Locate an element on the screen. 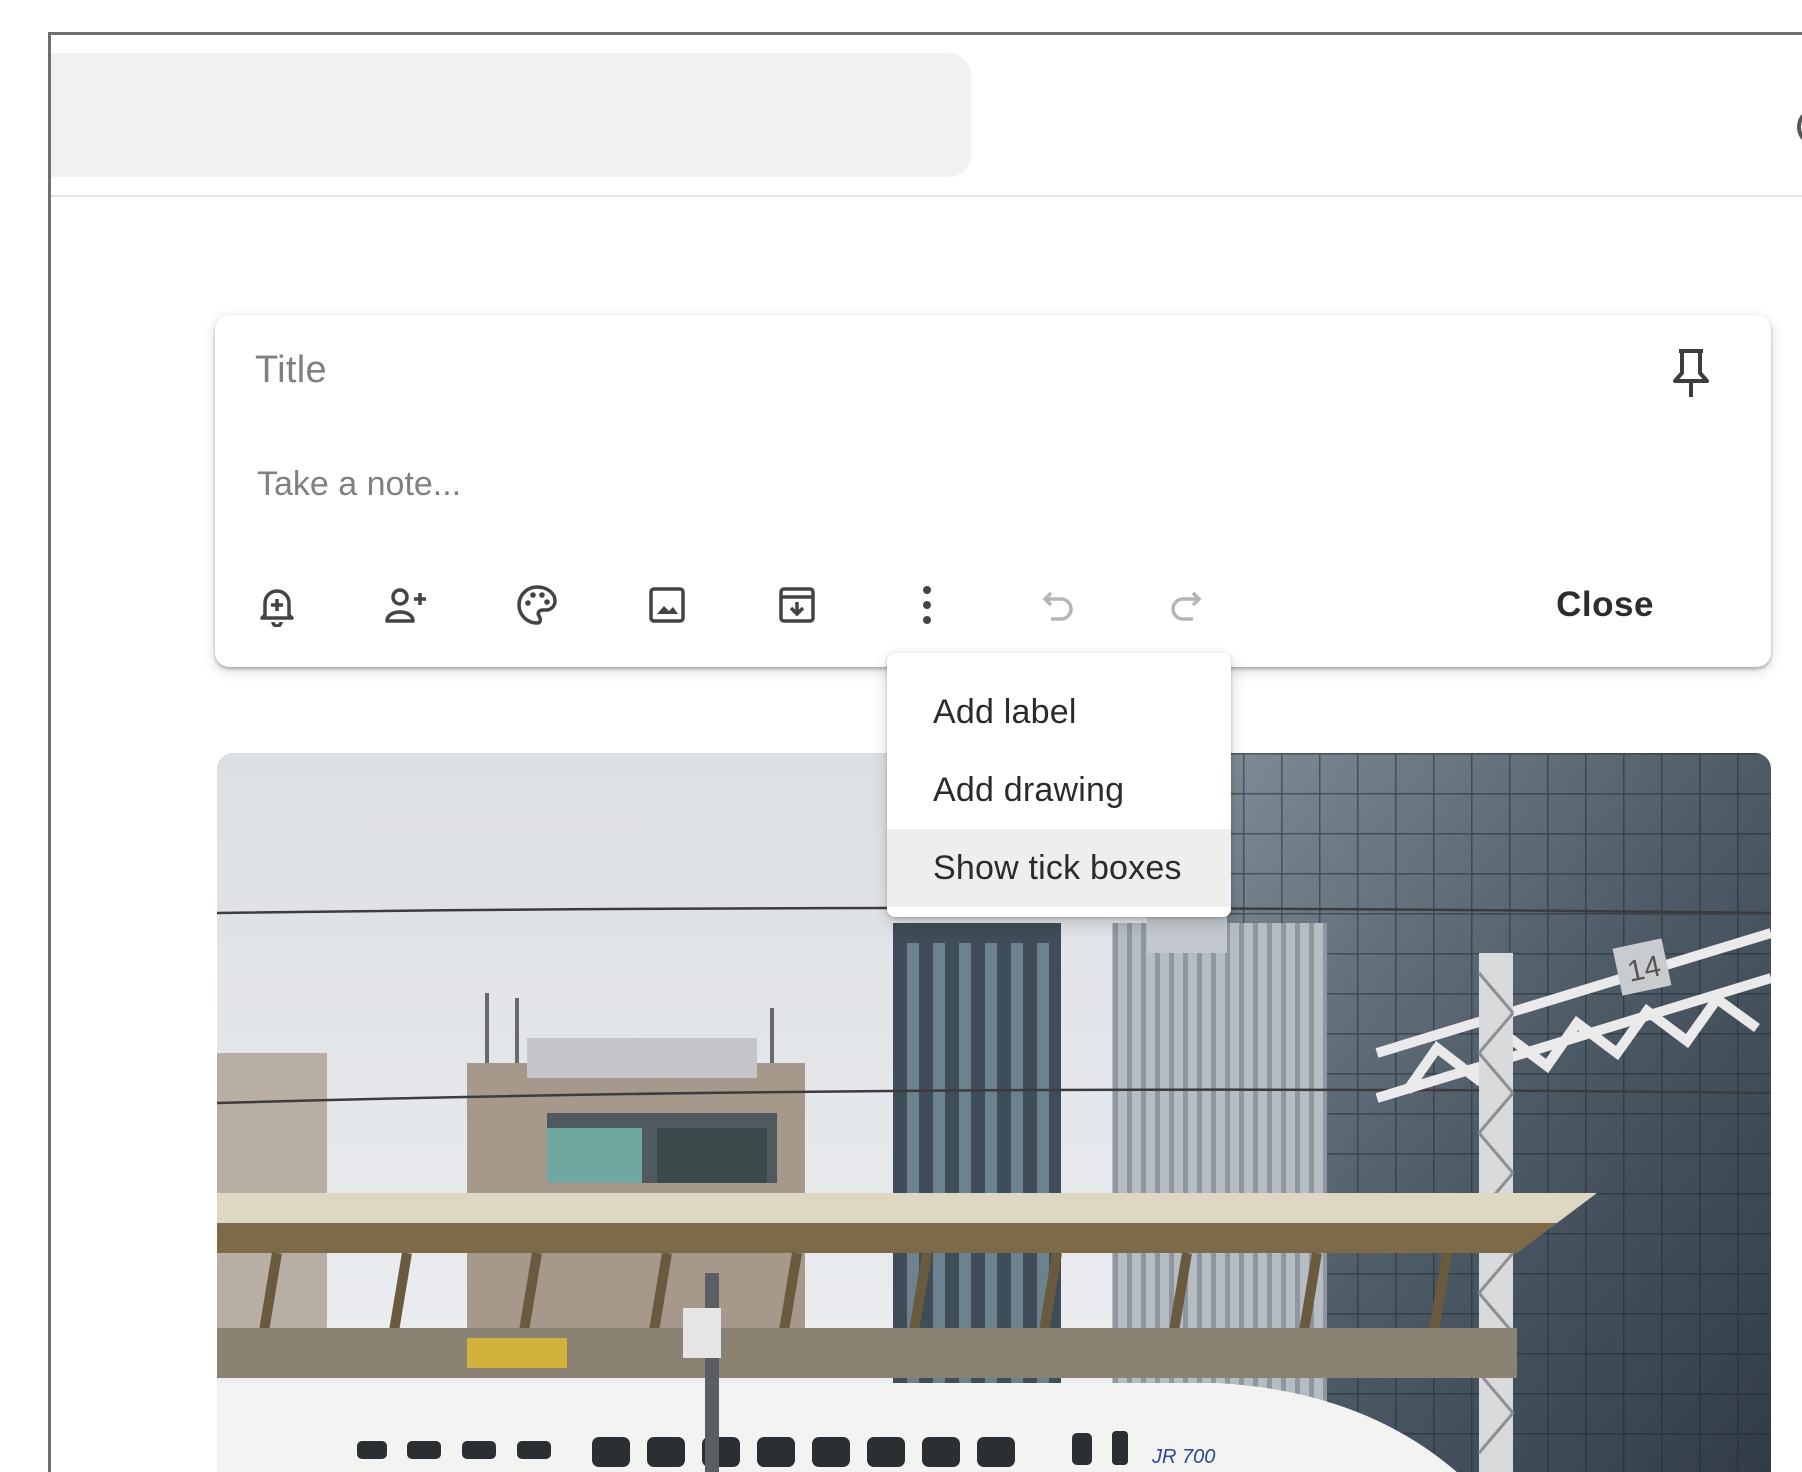 Image resolution: width=1802 pixels, height=1472 pixels. pin-icon is located at coordinates (1691, 373).